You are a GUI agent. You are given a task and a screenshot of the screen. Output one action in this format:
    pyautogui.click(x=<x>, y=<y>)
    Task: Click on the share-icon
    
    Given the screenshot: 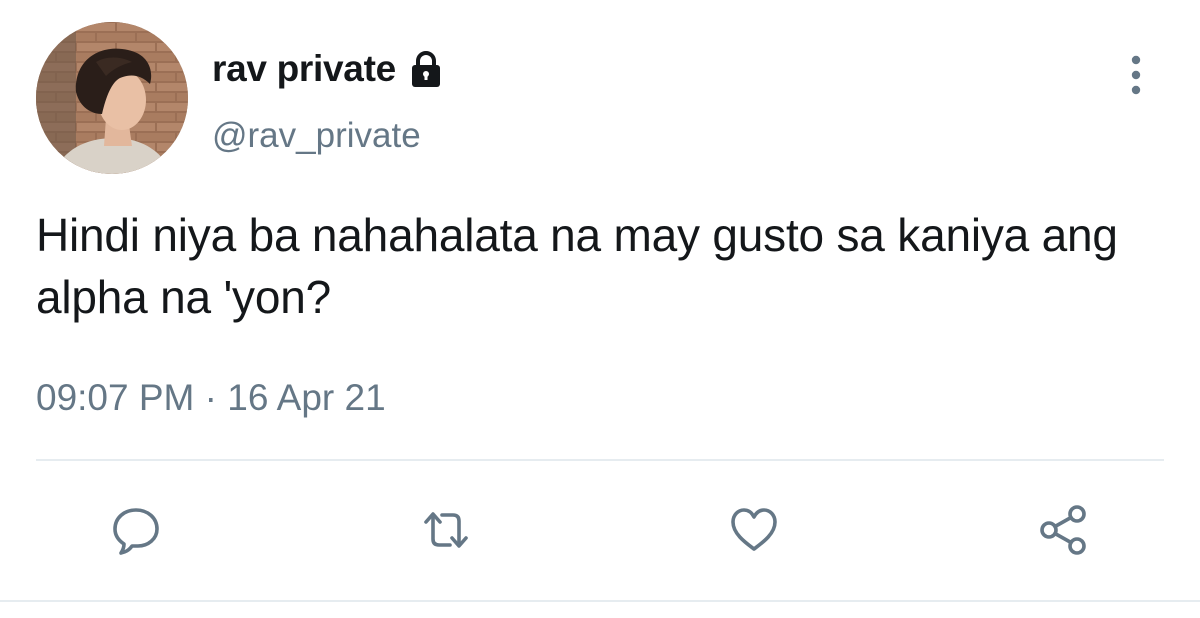 What is the action you would take?
    pyautogui.click(x=1063, y=530)
    